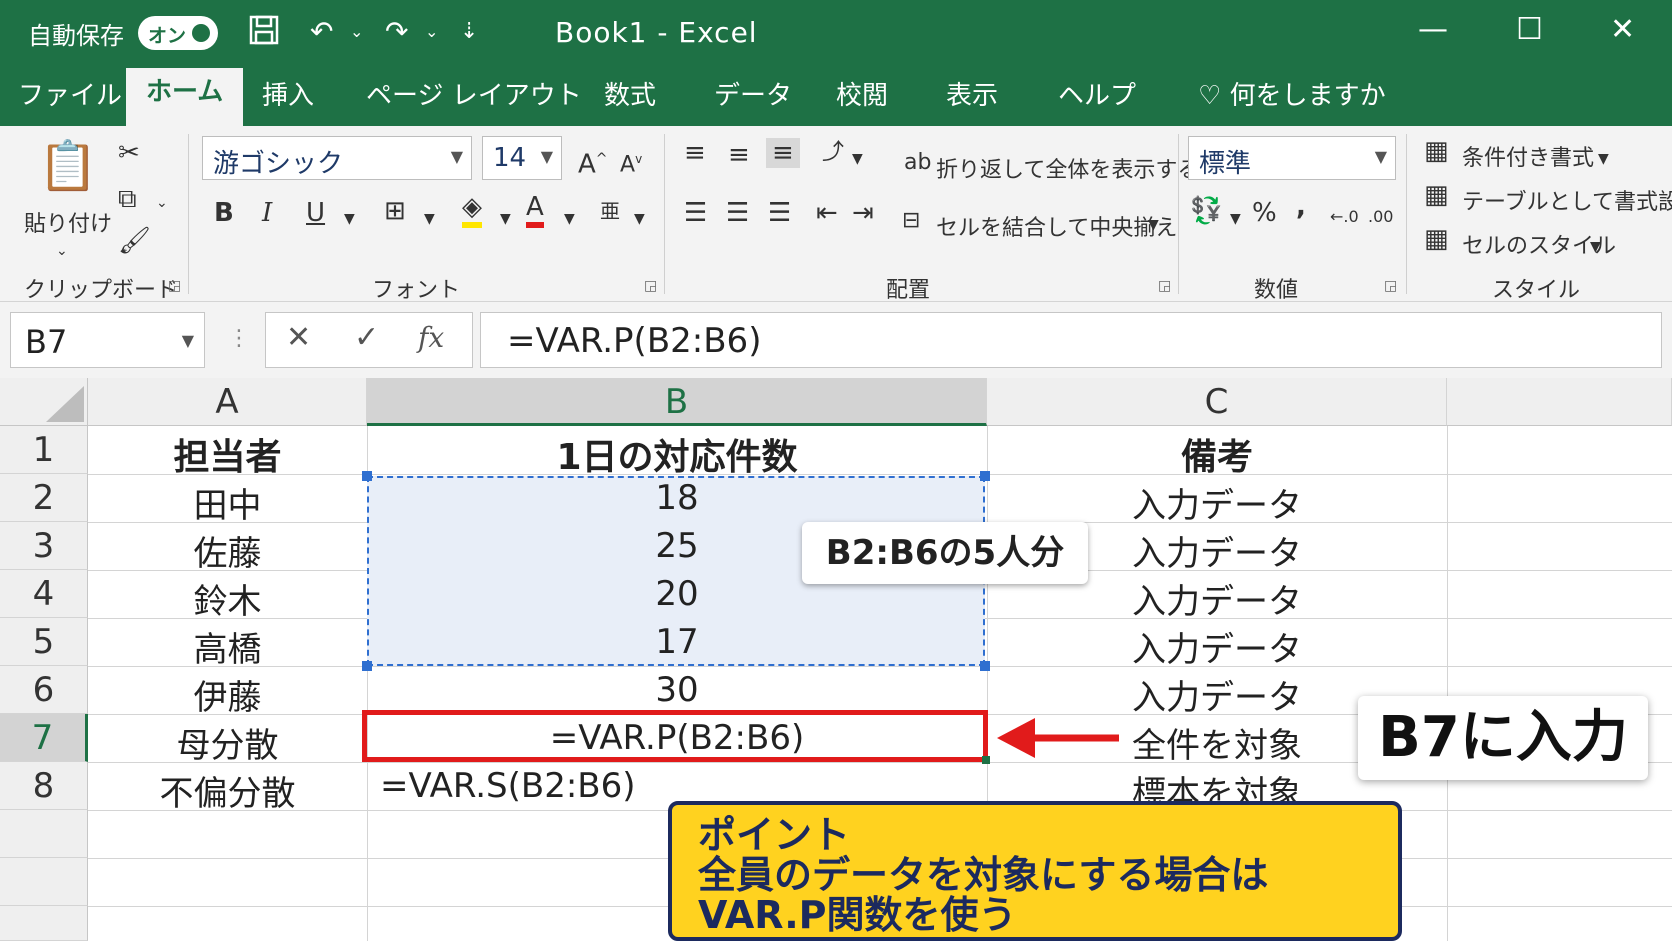 This screenshot has width=1672, height=941. Describe the element at coordinates (535, 210) in the screenshot. I see `font-color-icon: A` at that location.